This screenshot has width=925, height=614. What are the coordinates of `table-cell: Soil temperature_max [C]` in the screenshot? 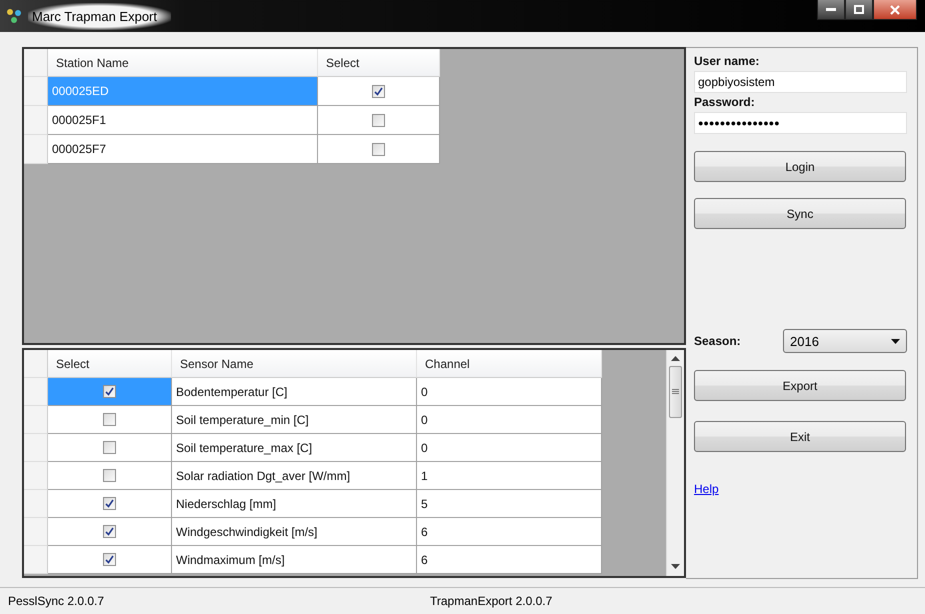 It's located at (294, 448).